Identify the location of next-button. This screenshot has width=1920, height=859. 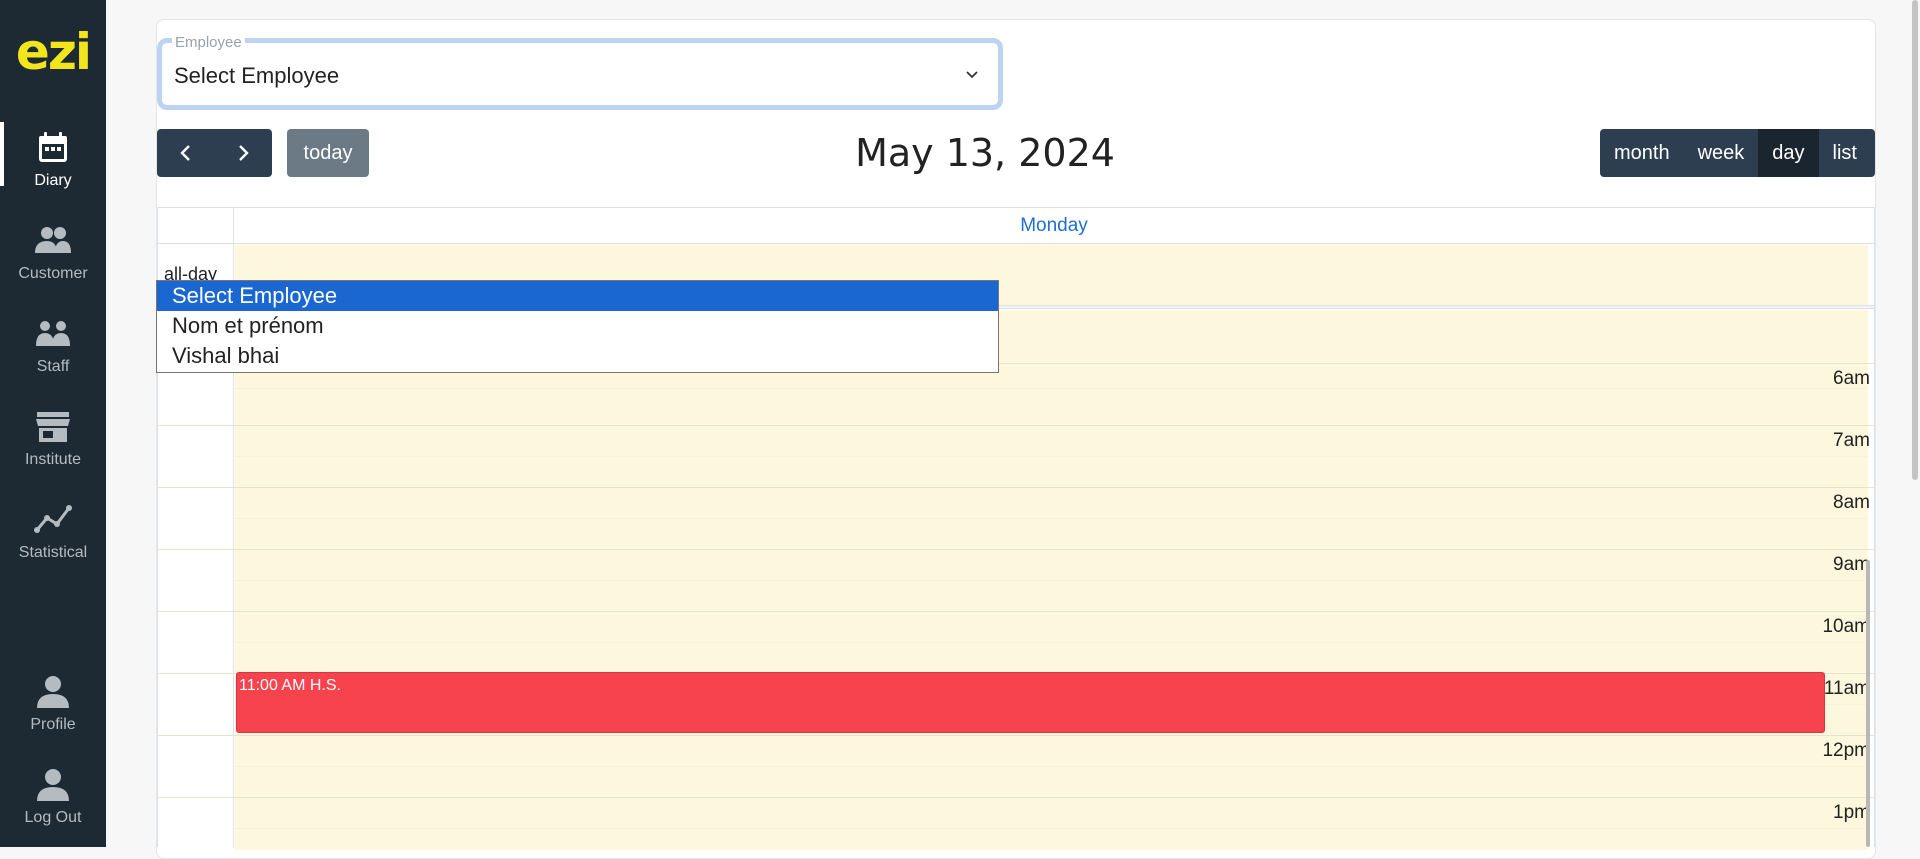
(242, 153).